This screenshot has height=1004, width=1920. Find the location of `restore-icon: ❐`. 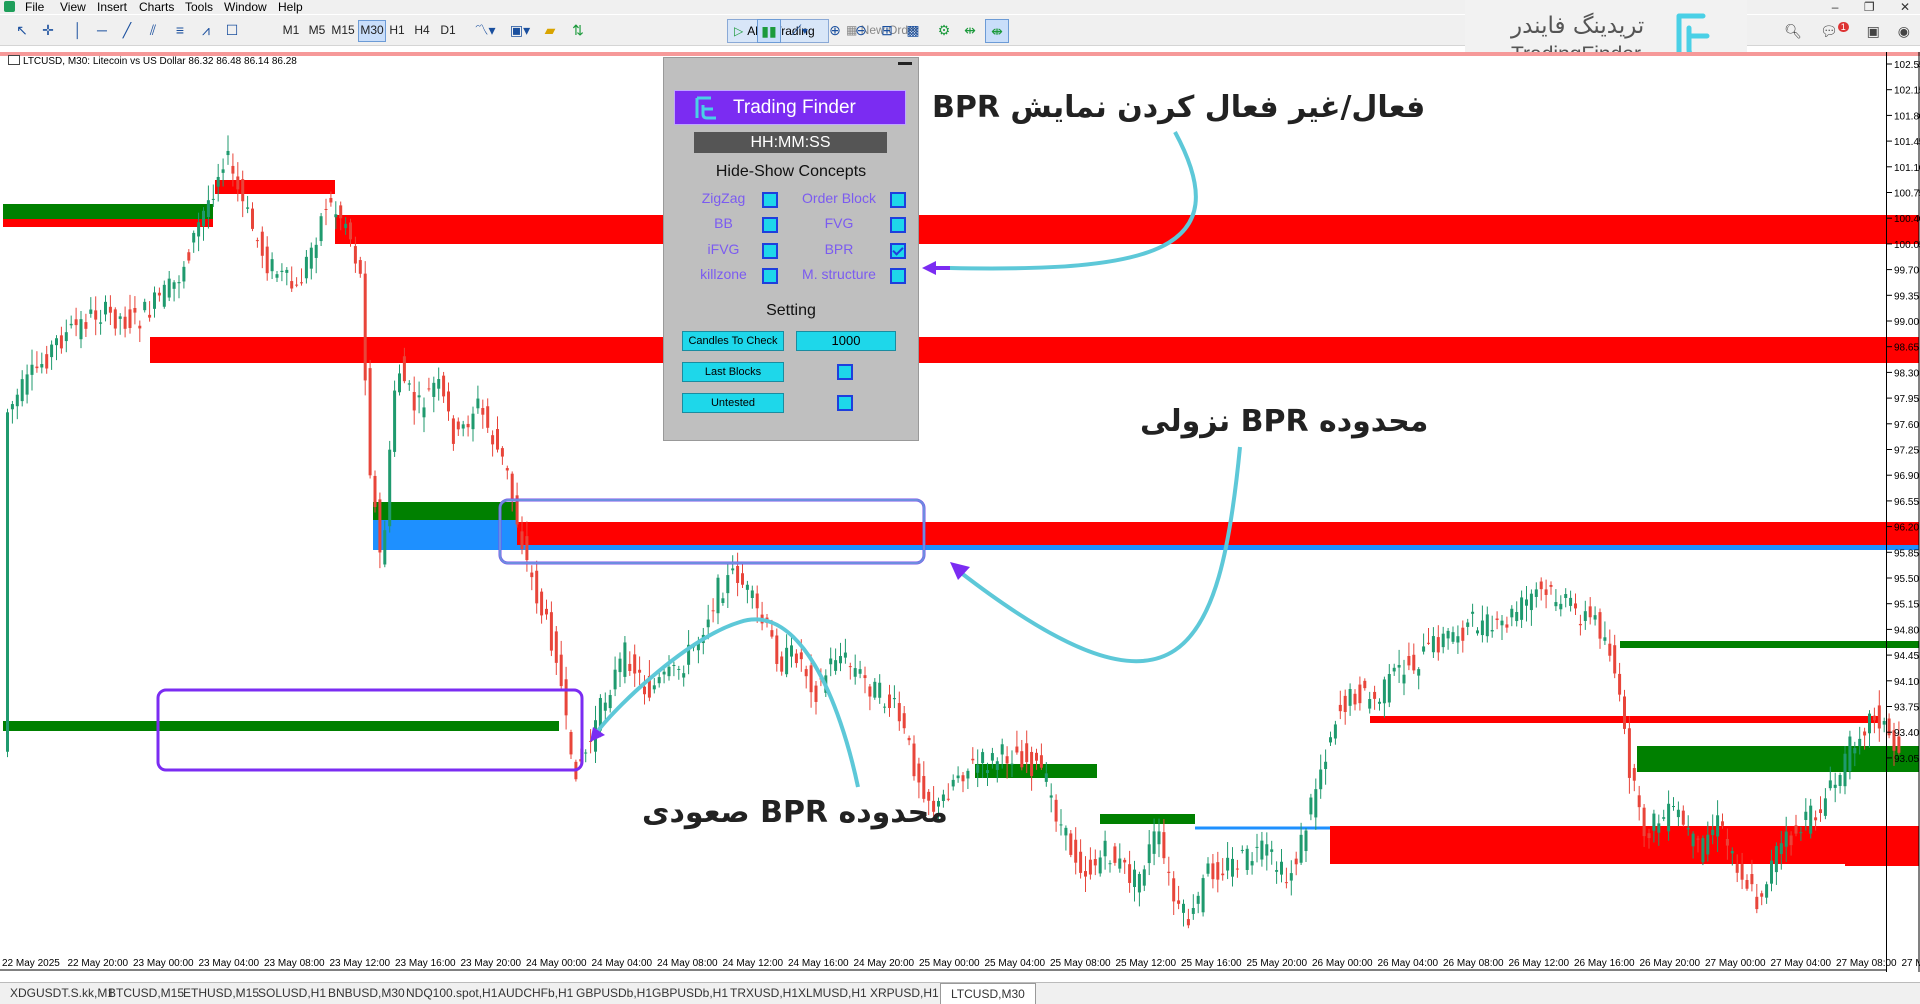

restore-icon: ❐ is located at coordinates (1869, 7).